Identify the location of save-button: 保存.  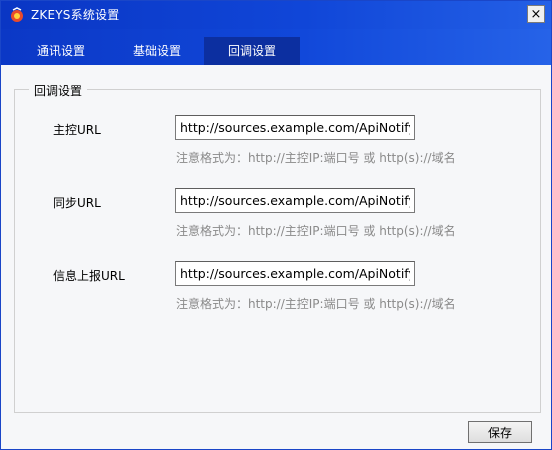
(500, 432).